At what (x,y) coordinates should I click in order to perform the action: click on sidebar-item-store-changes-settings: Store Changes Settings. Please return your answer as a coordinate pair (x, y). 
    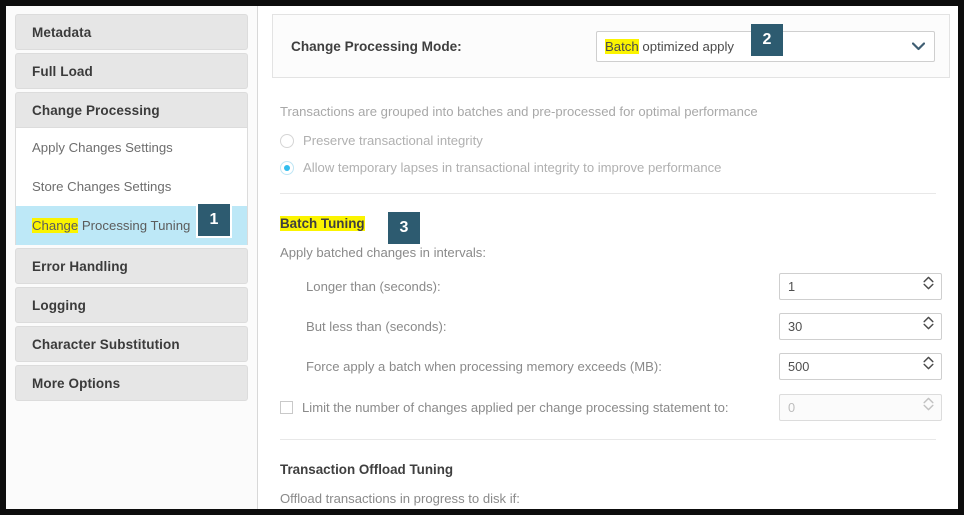
    Looking at the image, I should click on (131, 186).